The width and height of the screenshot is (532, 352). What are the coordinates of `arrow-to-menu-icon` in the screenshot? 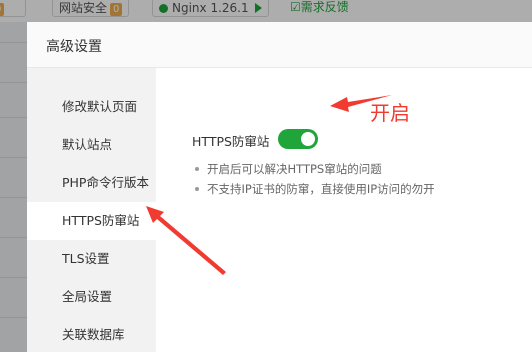 It's located at (186, 240).